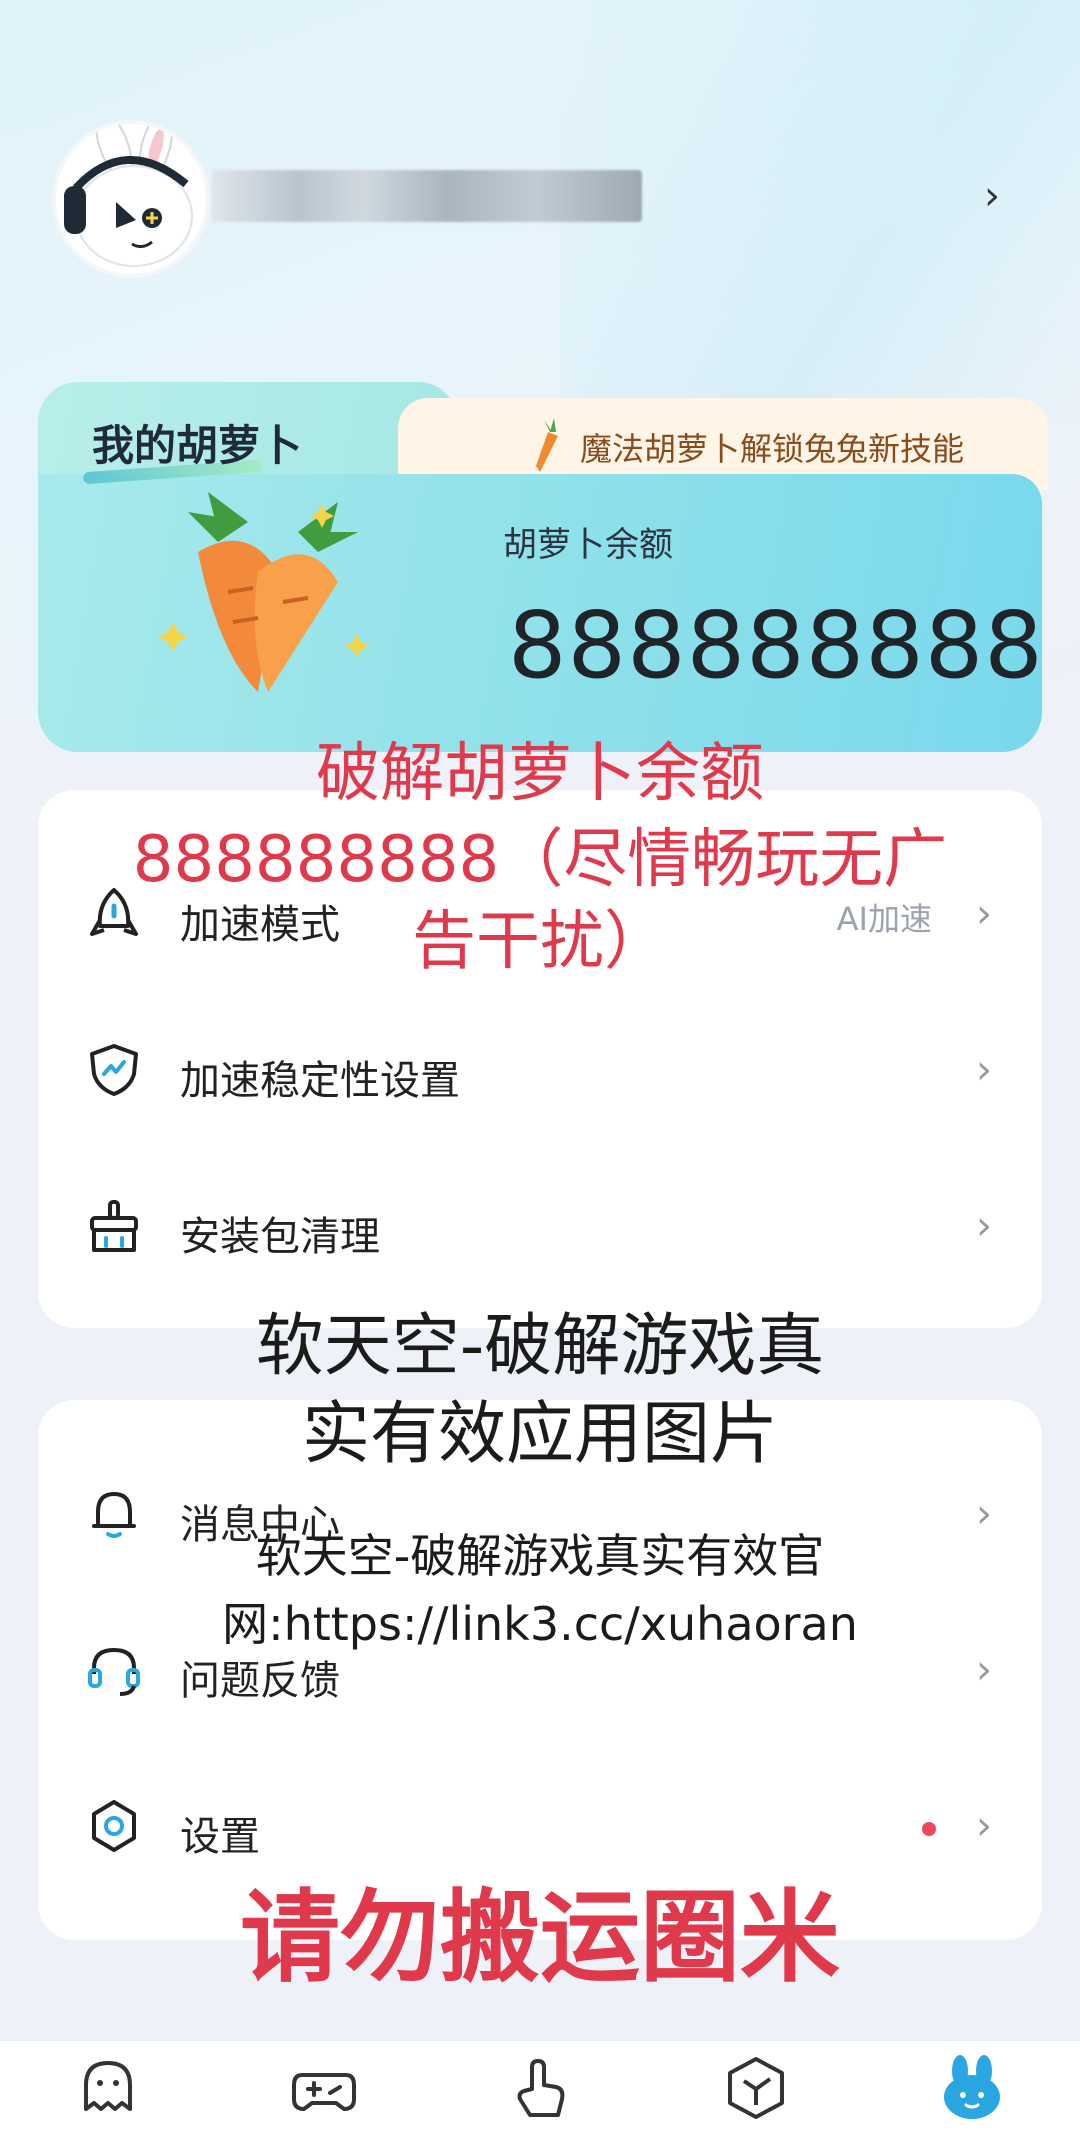  I want to click on shield-icon, so click(114, 1070).